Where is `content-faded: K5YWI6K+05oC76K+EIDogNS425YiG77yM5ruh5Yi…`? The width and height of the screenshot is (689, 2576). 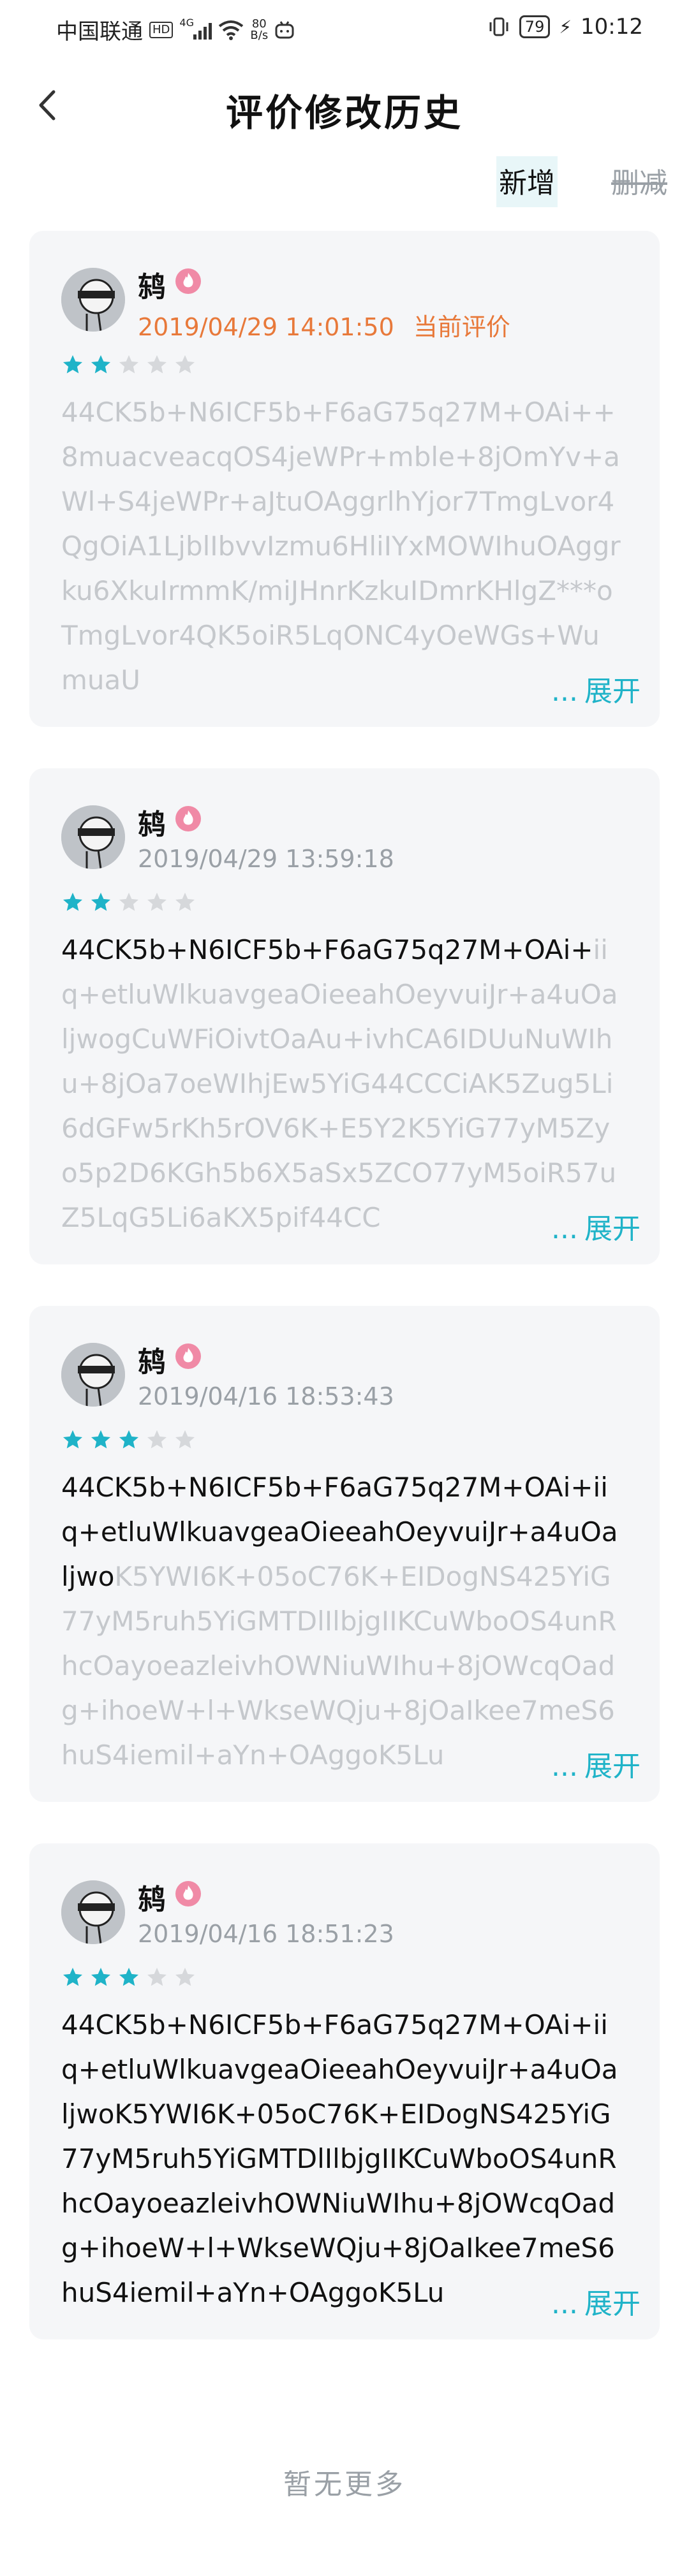 content-faded: K5YWI6K+05oC76K+EIDogNS425YiG77yM5ruh5Yi… is located at coordinates (339, 1666).